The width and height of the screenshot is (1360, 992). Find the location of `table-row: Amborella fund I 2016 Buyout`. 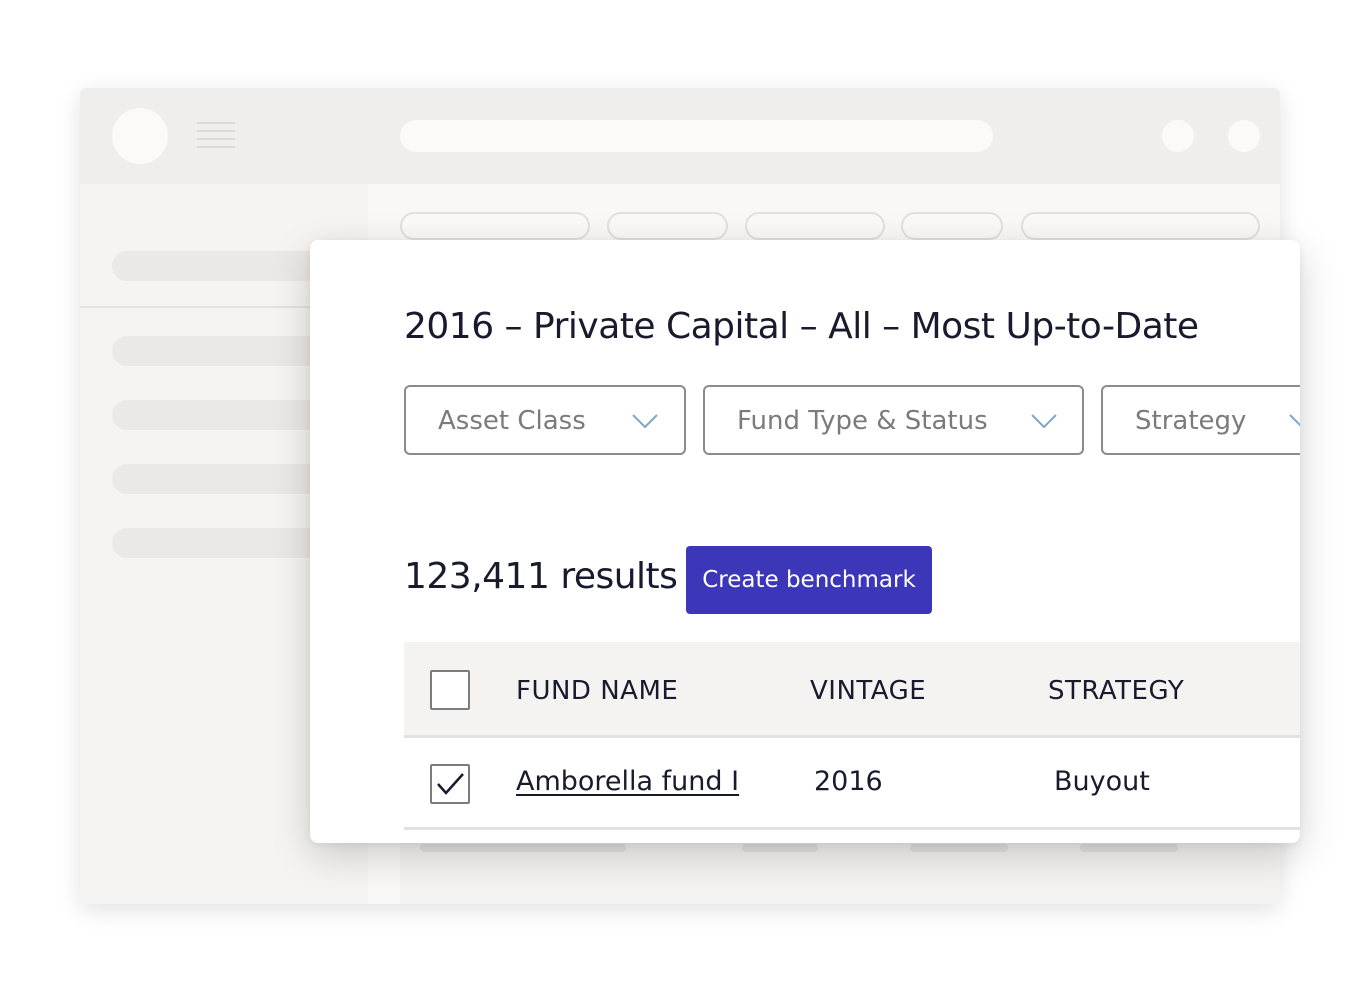

table-row: Amborella fund I 2016 Buyout is located at coordinates (852, 784).